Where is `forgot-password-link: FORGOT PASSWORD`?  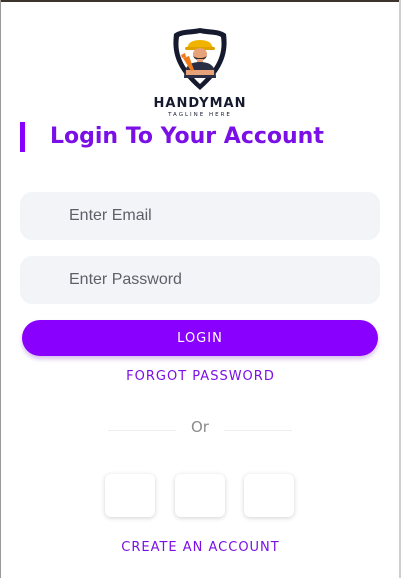
forgot-password-link: FORGOT PASSWORD is located at coordinates (200, 376).